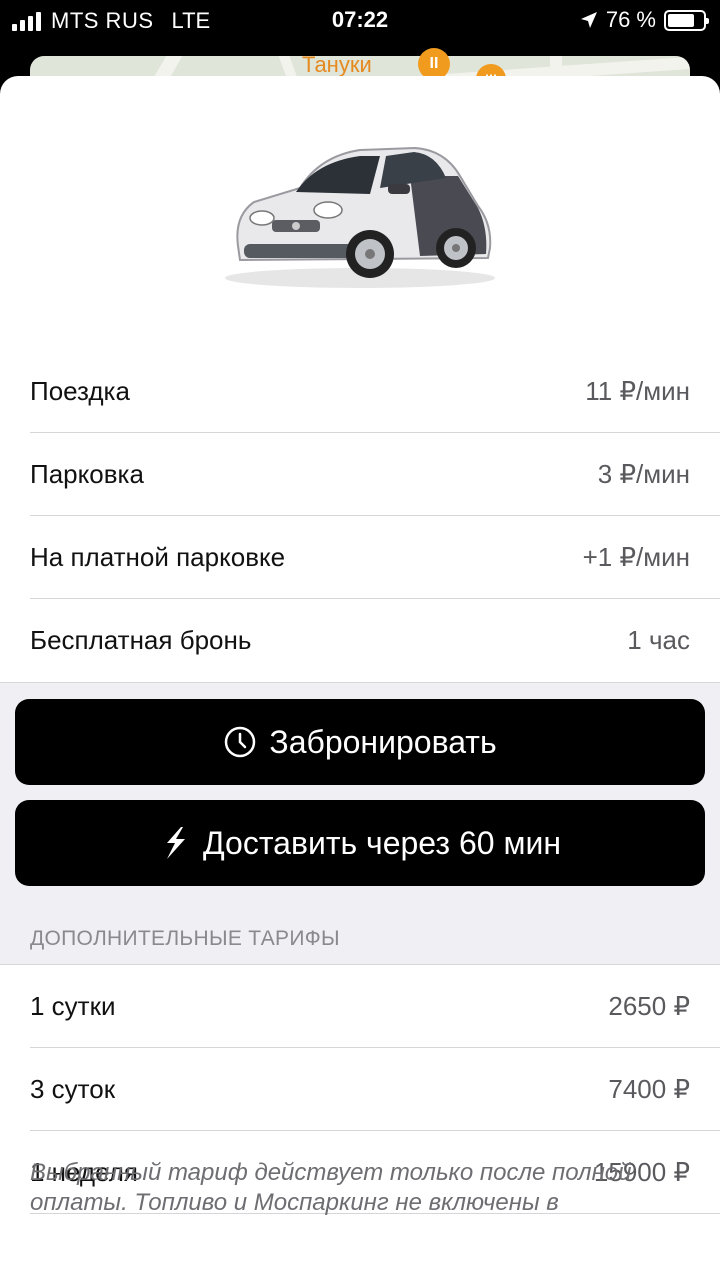 Image resolution: width=720 pixels, height=1280 pixels. Describe the element at coordinates (588, 20) in the screenshot. I see `location-arrow-icon` at that location.